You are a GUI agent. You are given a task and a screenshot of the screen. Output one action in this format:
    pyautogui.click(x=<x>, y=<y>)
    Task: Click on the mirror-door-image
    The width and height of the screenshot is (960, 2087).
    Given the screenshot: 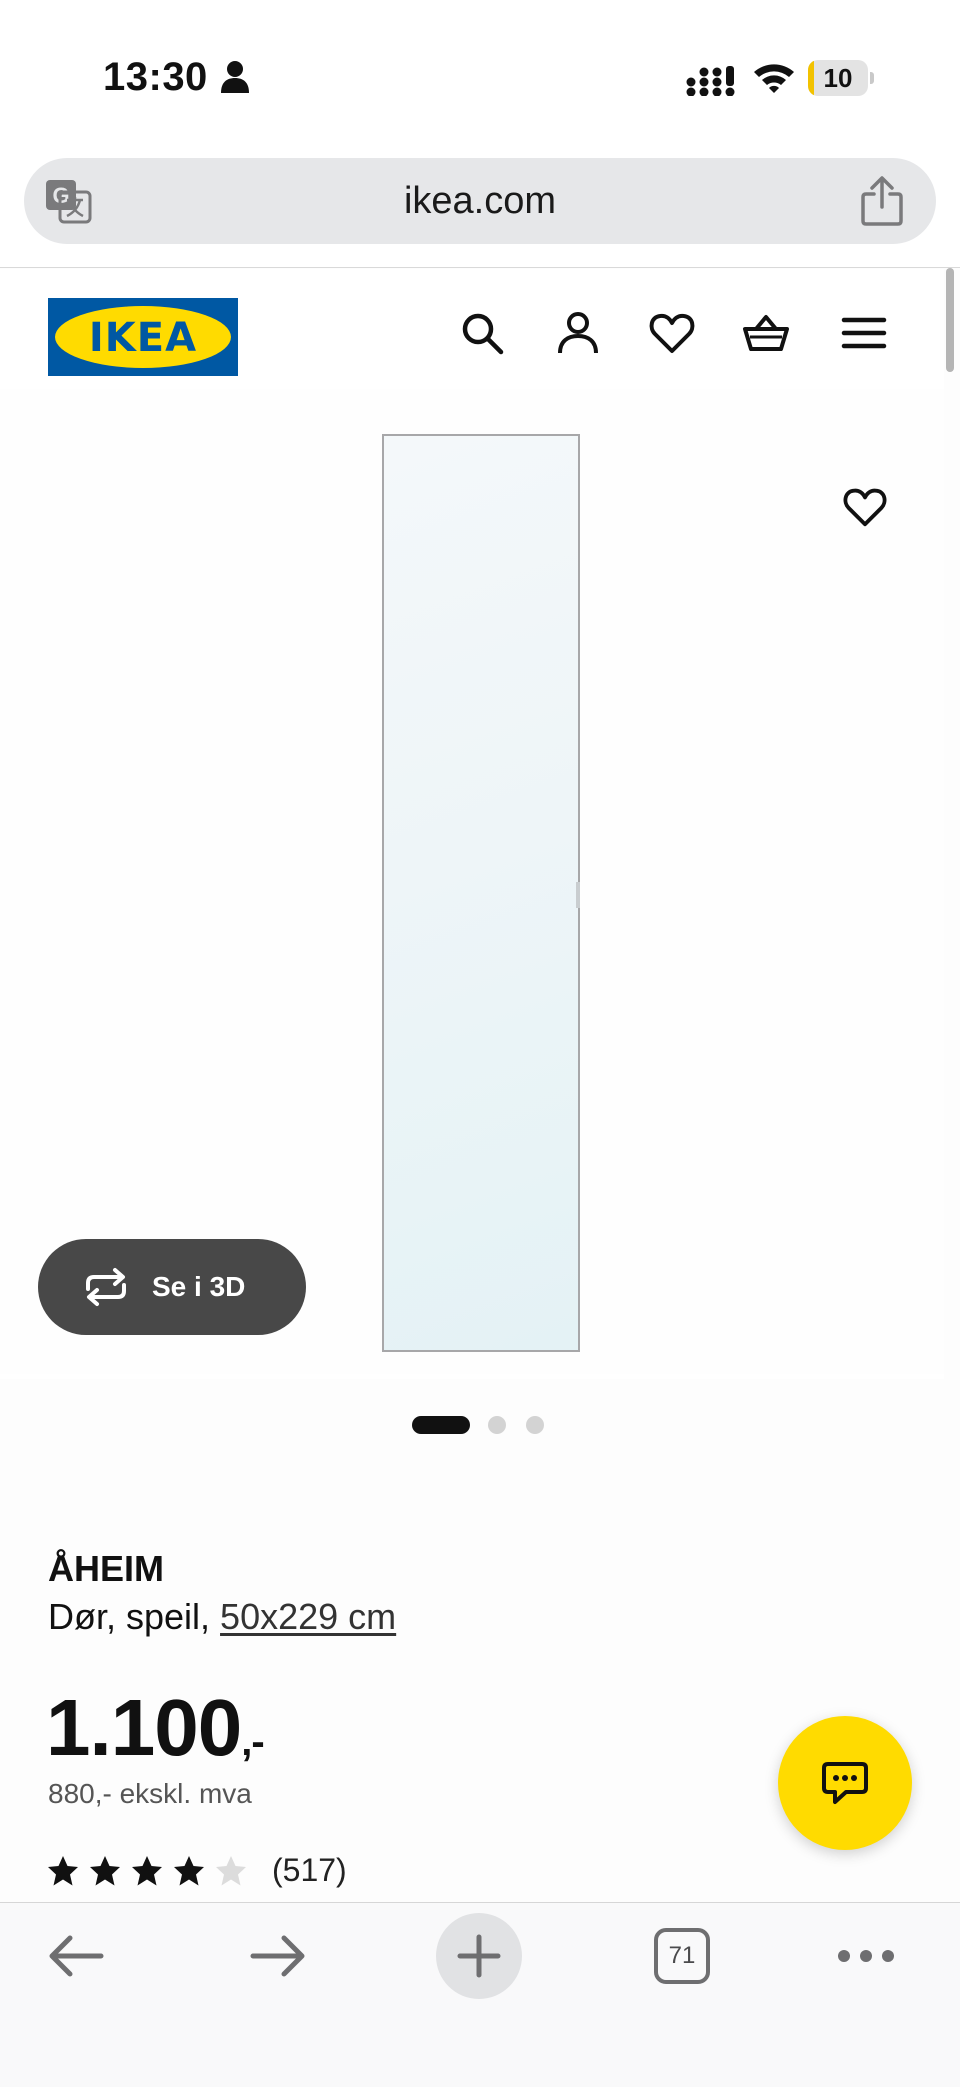 What is the action you would take?
    pyautogui.click(x=481, y=893)
    